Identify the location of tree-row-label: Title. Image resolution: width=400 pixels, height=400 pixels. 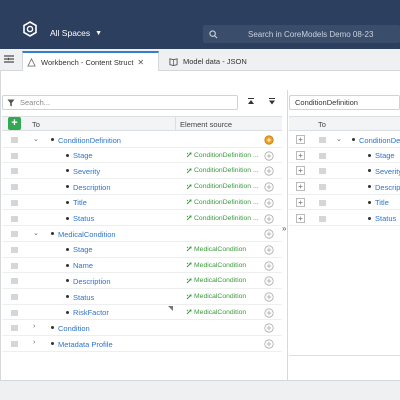
(80, 202).